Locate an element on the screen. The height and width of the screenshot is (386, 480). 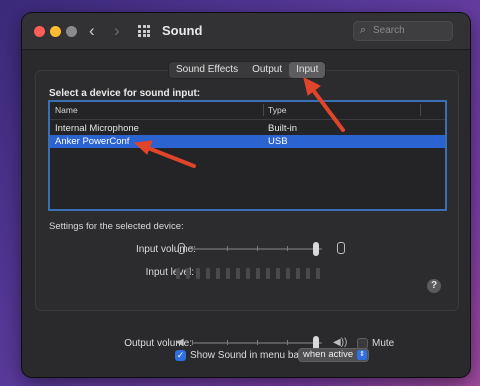
settings-label: Settings for the selected device: is located at coordinates (116, 226).